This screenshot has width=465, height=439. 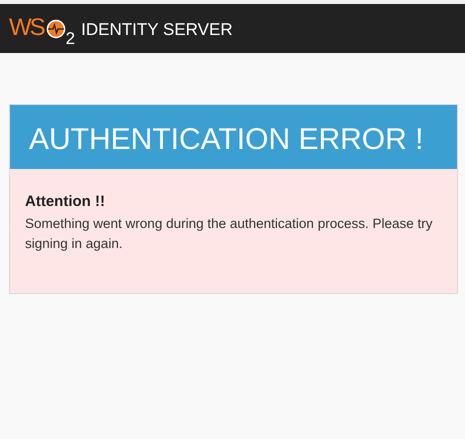 What do you see at coordinates (157, 30) in the screenshot?
I see `product-name: IDENTITY SERVER` at bounding box center [157, 30].